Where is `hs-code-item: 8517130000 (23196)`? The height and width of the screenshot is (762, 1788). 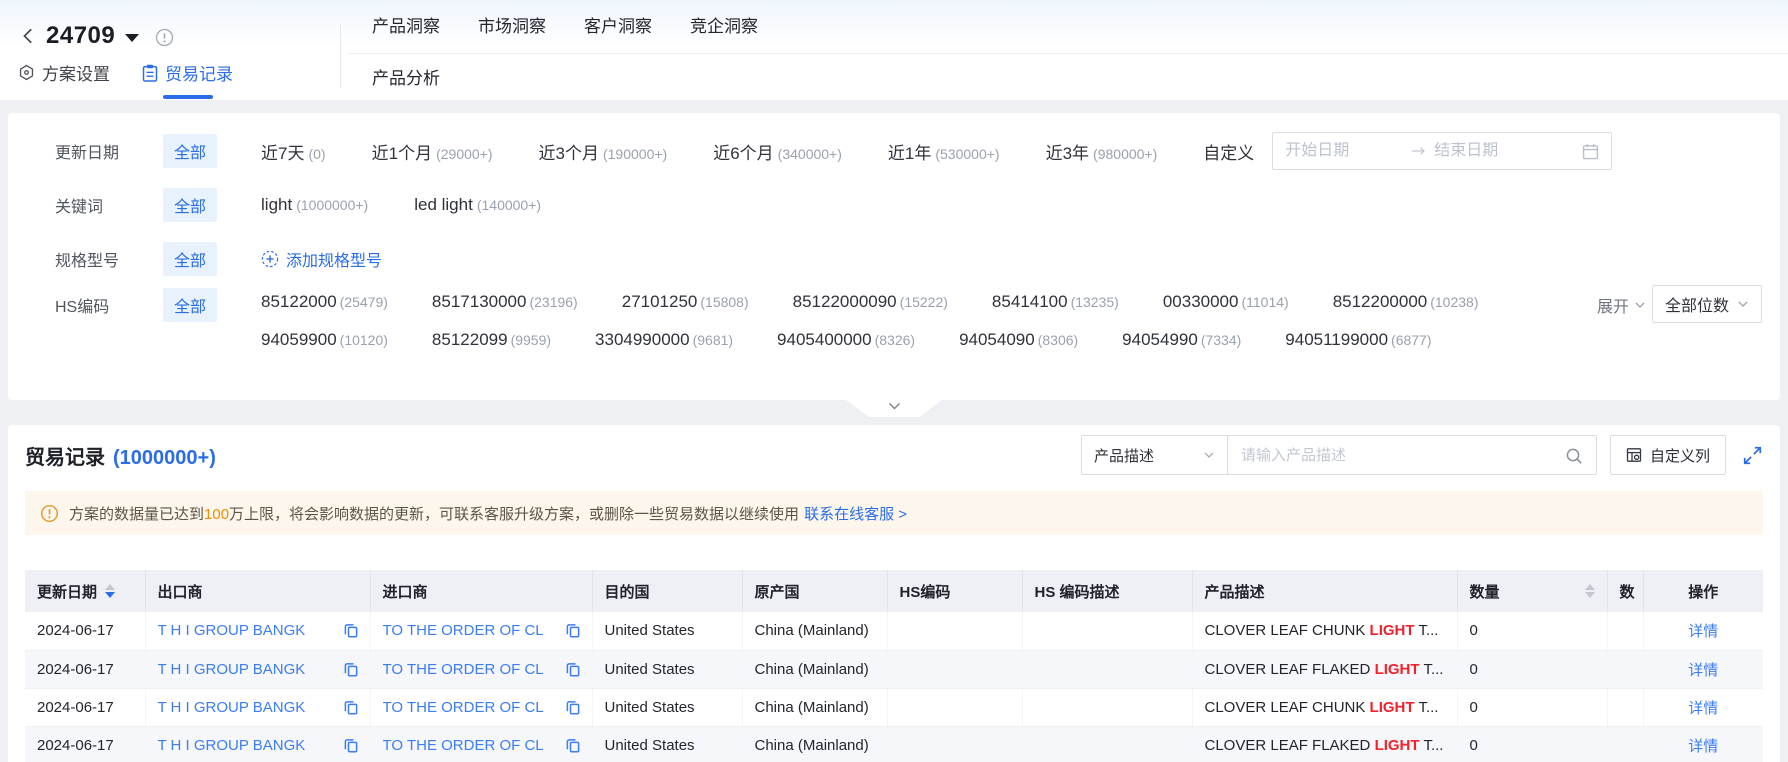 hs-code-item: 8517130000 (23196) is located at coordinates (505, 302).